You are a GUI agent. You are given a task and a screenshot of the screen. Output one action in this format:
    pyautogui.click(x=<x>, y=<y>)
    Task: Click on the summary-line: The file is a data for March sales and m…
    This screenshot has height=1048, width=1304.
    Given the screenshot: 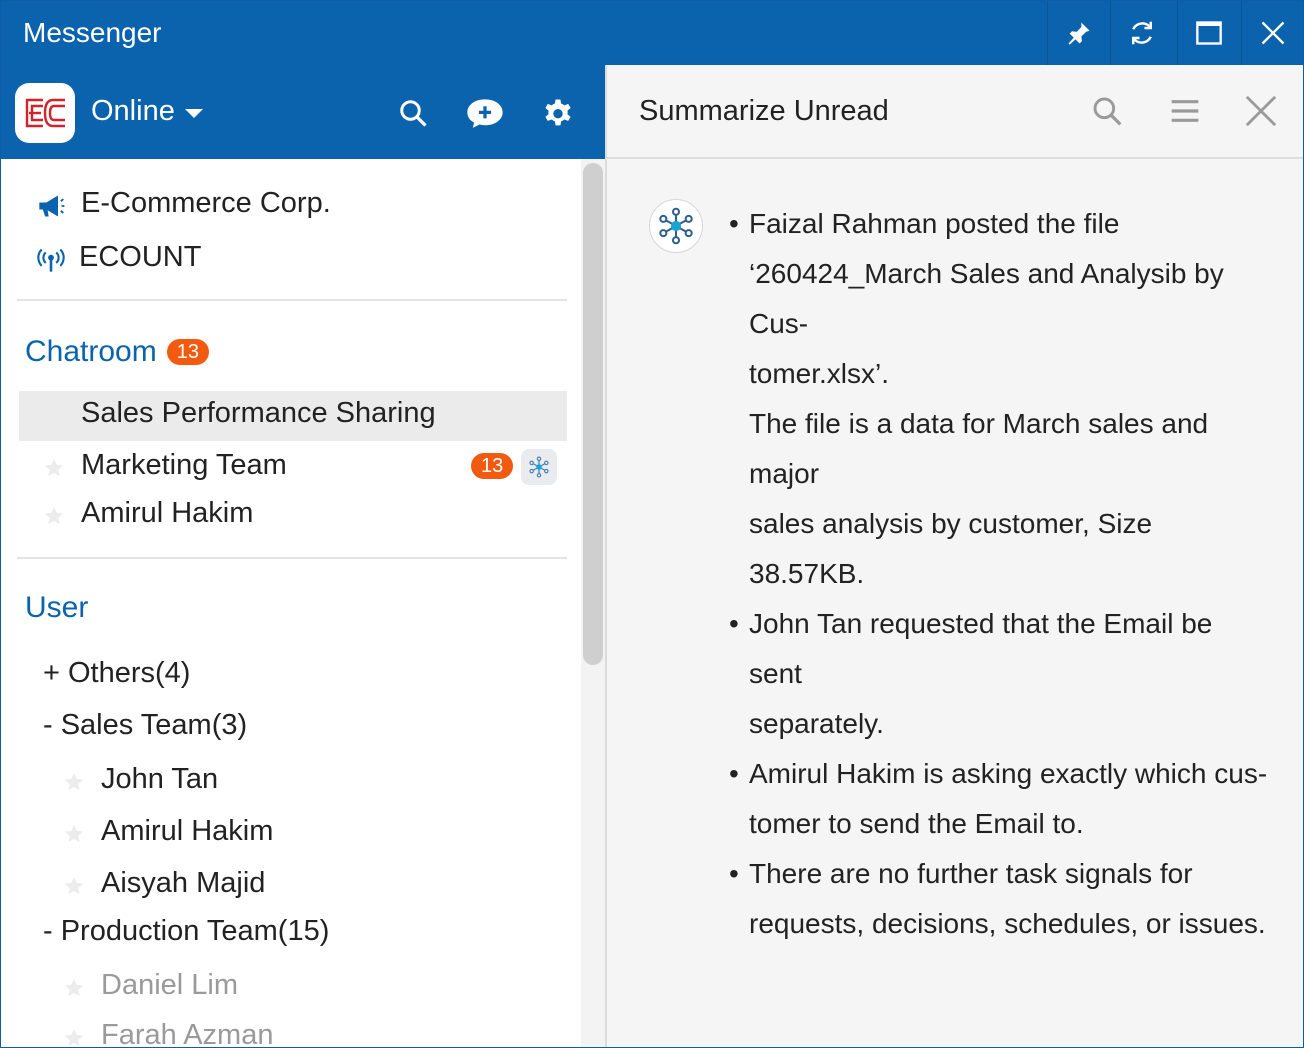 What is the action you would take?
    pyautogui.click(x=979, y=448)
    